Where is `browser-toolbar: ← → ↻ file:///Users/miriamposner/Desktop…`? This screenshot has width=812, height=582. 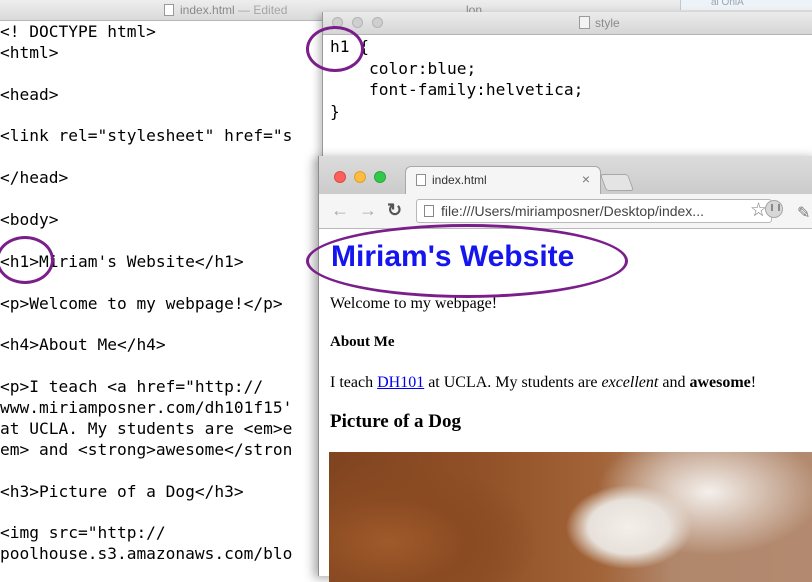 browser-toolbar: ← → ↻ file:///Users/miriamposner/Desktop… is located at coordinates (565, 211).